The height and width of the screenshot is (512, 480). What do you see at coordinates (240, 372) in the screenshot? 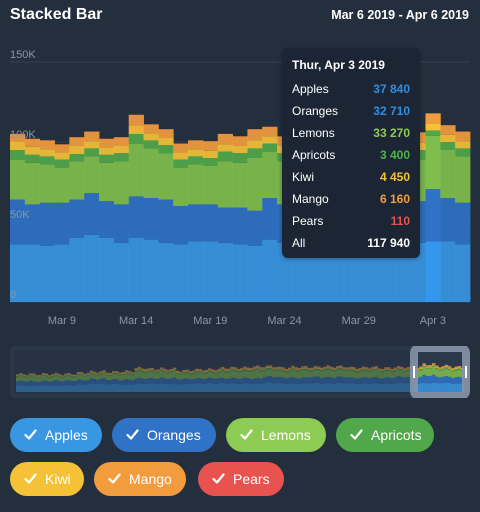
I see `range-navigator` at bounding box center [240, 372].